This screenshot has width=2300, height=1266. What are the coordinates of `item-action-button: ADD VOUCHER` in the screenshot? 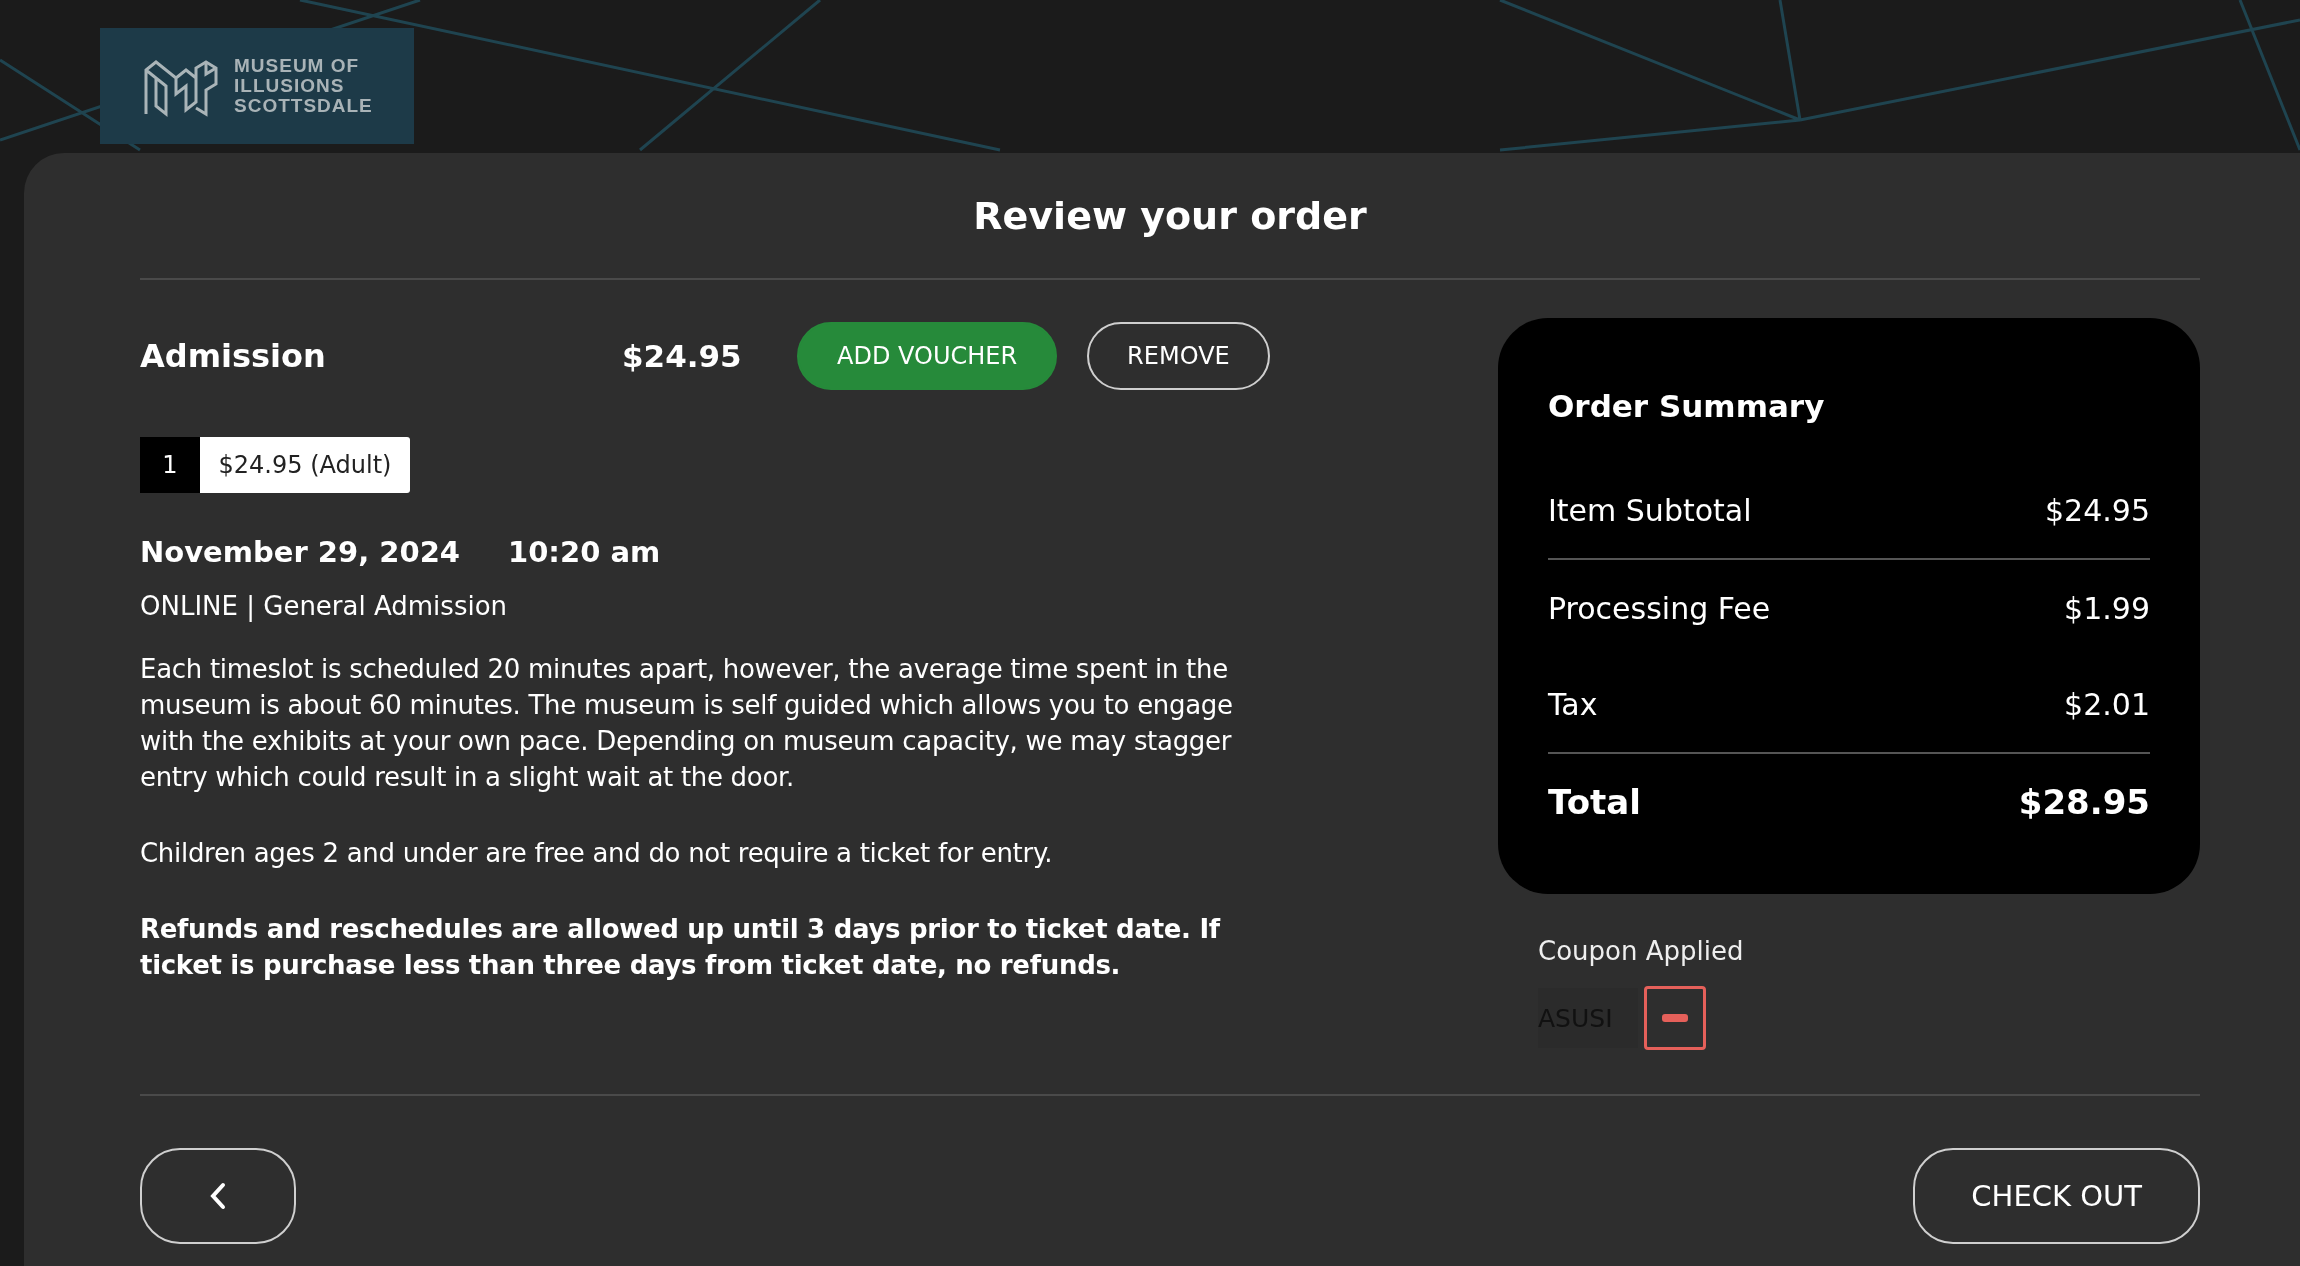 It's located at (927, 356).